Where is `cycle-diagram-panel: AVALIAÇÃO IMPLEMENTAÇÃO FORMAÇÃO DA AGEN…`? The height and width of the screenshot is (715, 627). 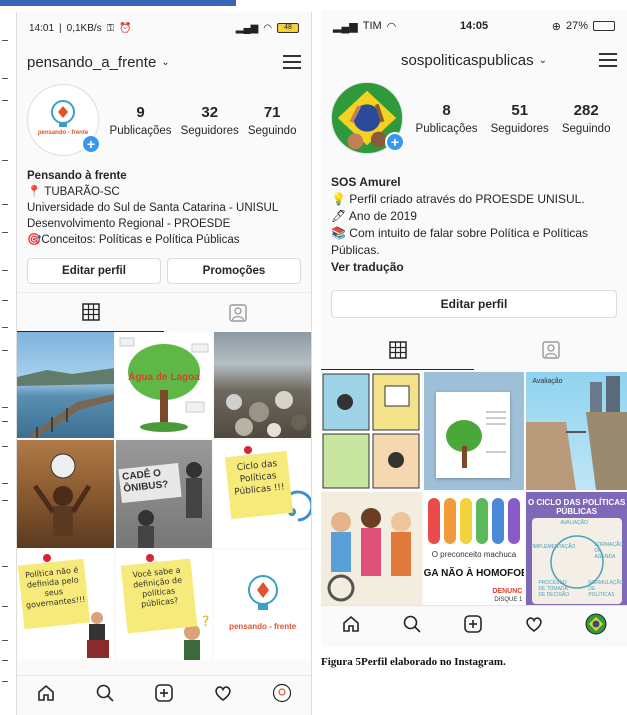 cycle-diagram-panel: AVALIAÇÃO IMPLEMENTAÇÃO FORMAÇÃO DA AGEN… is located at coordinates (578, 561).